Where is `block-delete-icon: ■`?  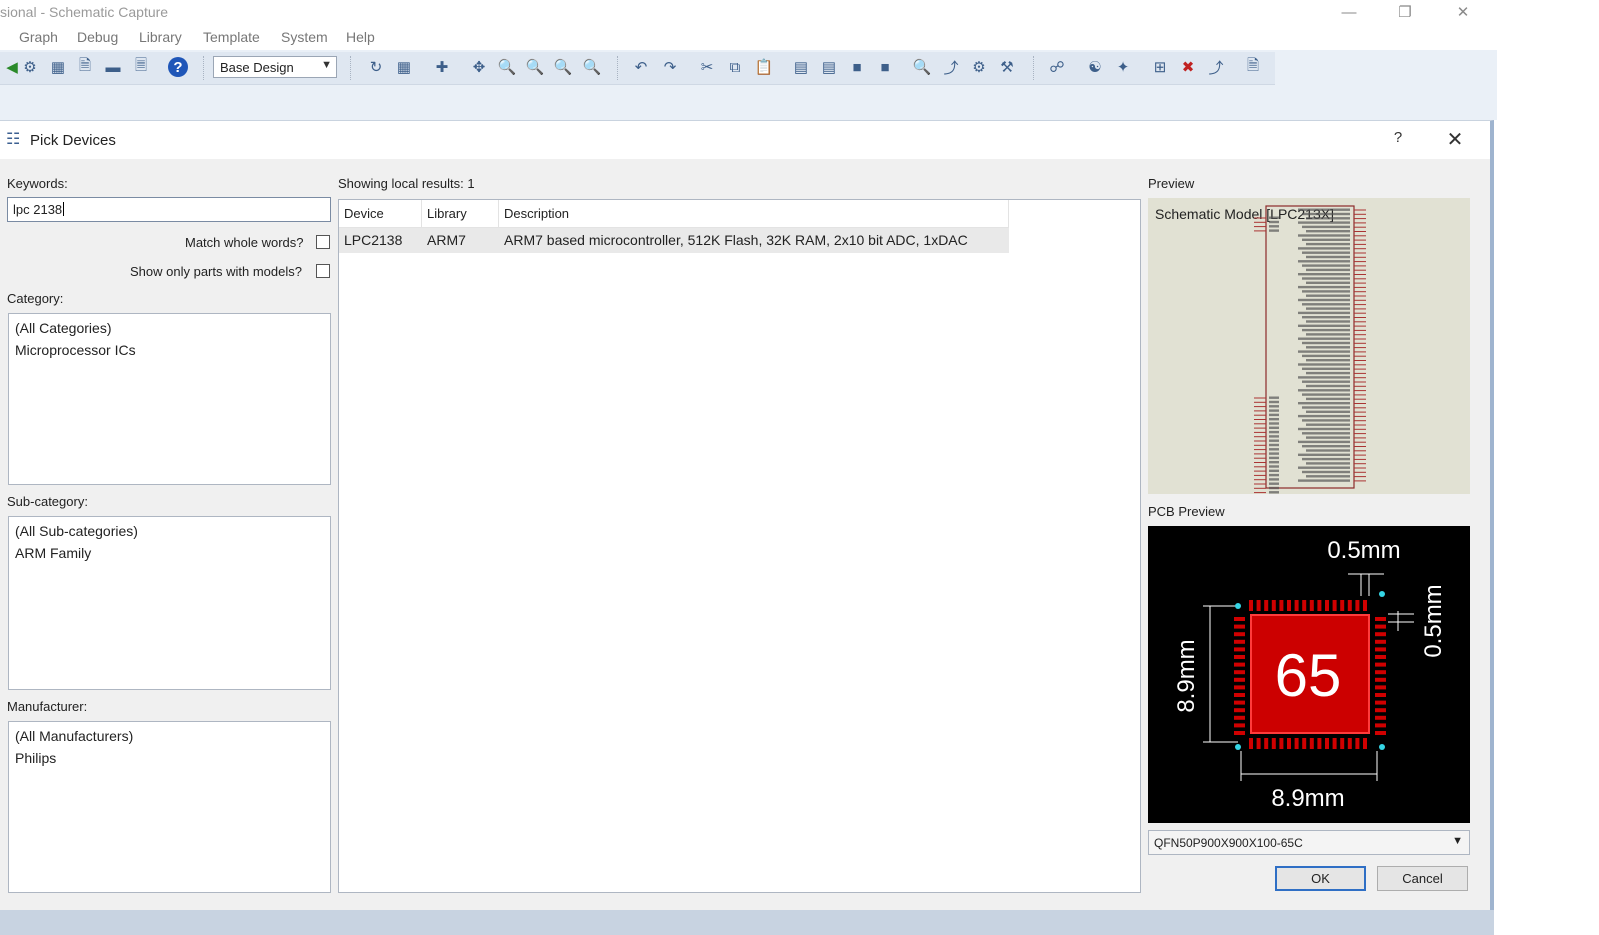
block-delete-icon: ■ is located at coordinates (885, 67).